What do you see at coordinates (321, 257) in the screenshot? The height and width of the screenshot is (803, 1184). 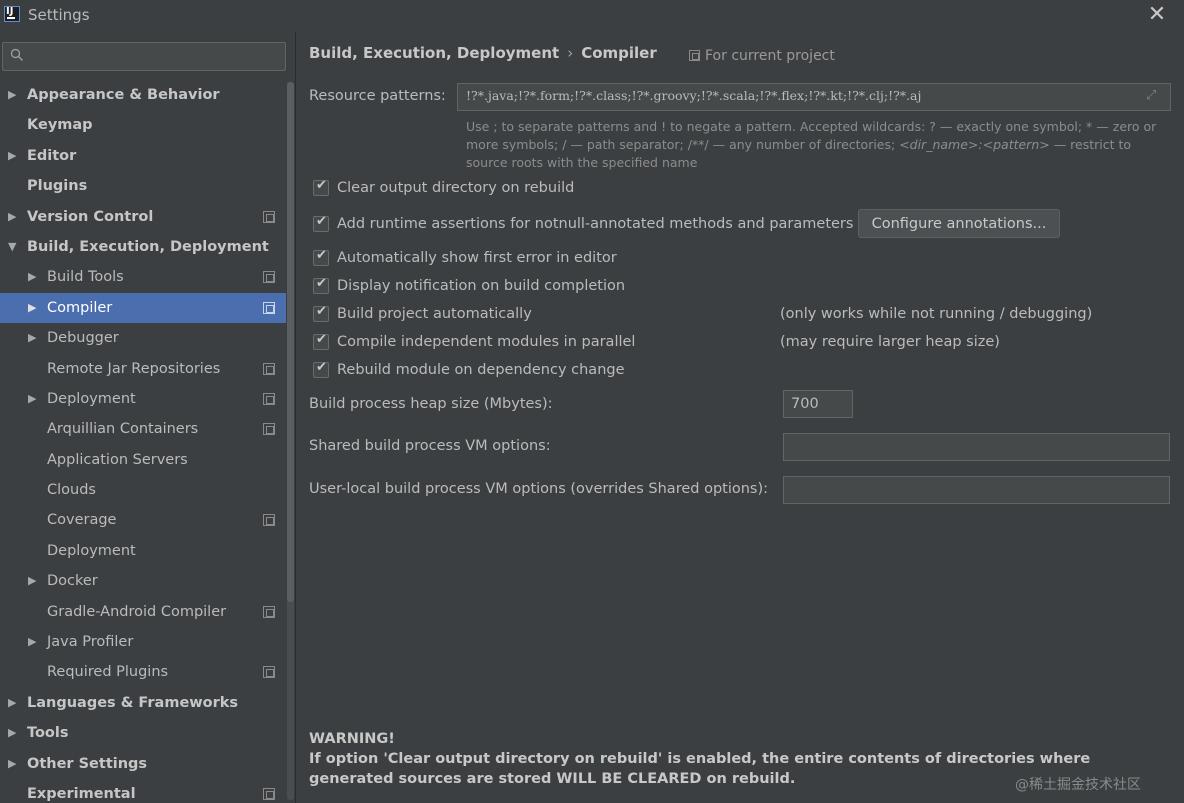 I see `show-first-error-checkbox` at bounding box center [321, 257].